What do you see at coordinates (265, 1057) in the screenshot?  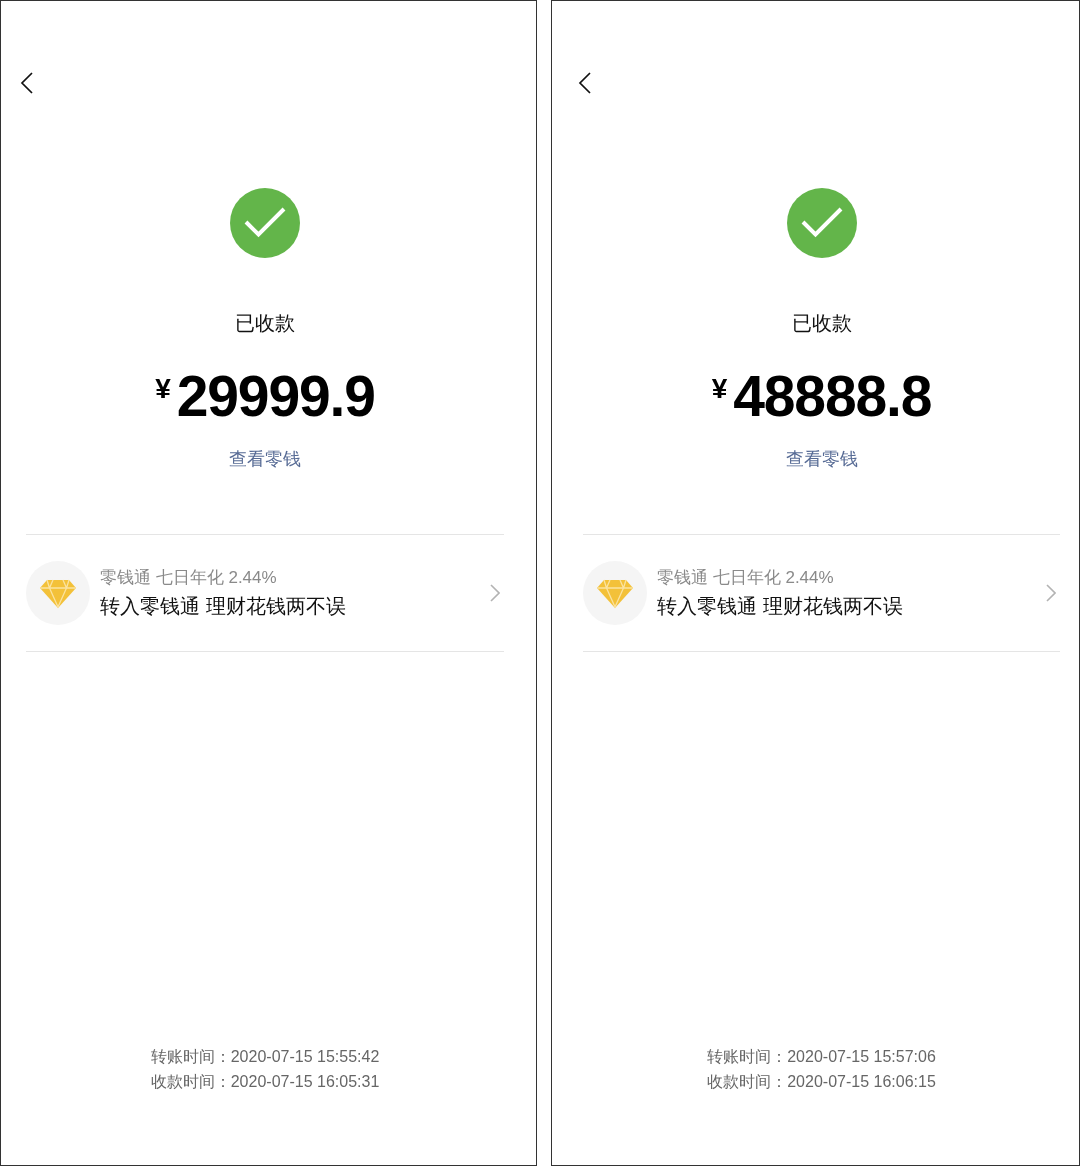 I see `time-text: 转账时间：2020-07-15 15:55:42` at bounding box center [265, 1057].